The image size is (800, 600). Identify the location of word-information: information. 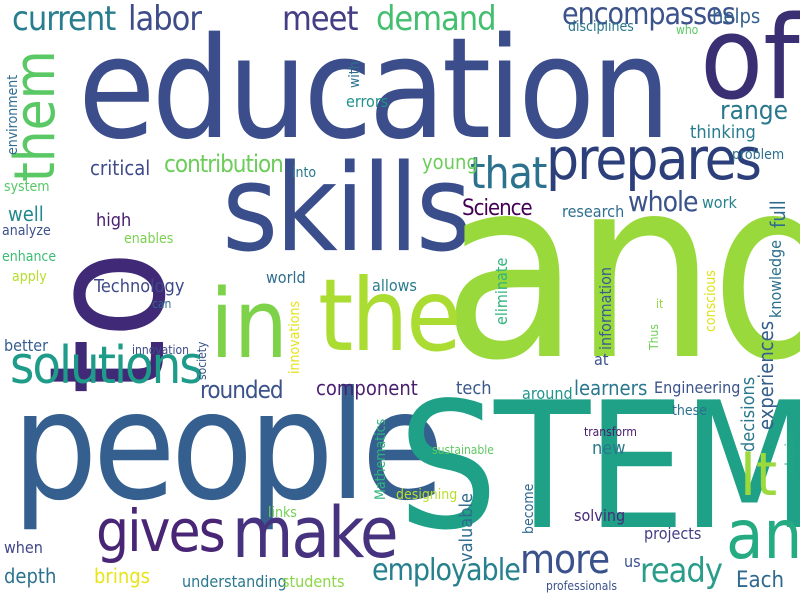
(605, 308).